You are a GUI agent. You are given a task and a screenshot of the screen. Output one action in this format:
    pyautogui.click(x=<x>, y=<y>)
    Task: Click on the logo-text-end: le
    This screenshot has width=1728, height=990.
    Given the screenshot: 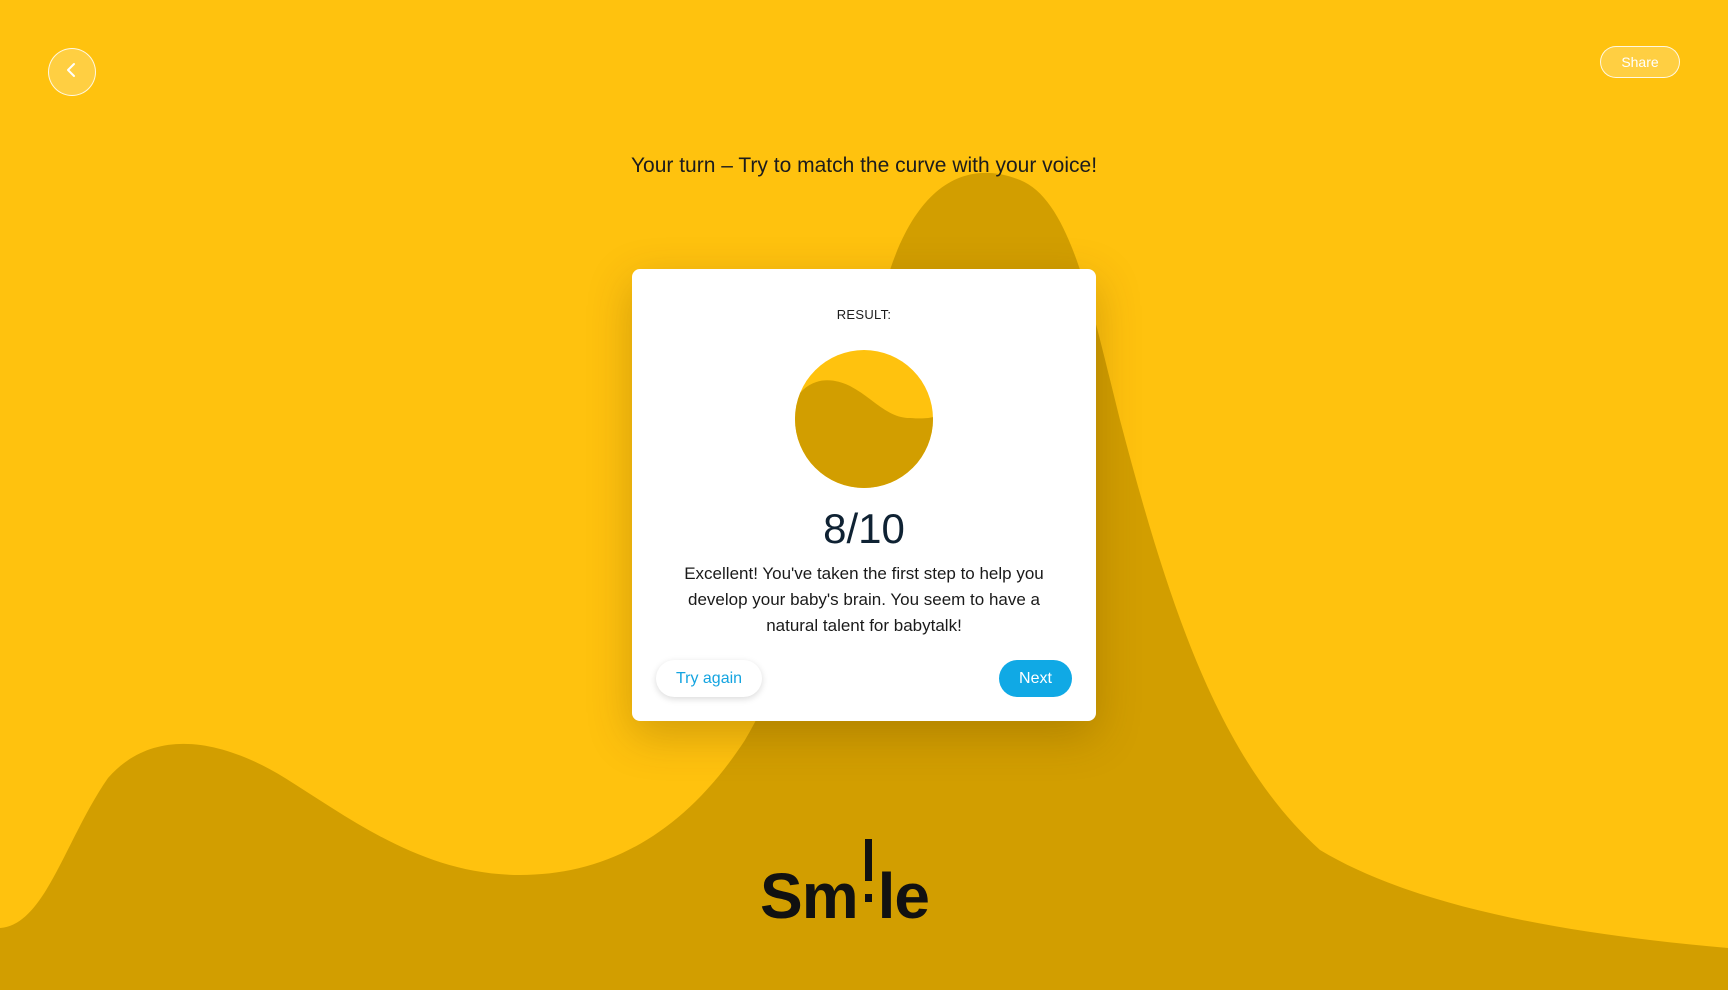 What is the action you would take?
    pyautogui.click(x=903, y=896)
    